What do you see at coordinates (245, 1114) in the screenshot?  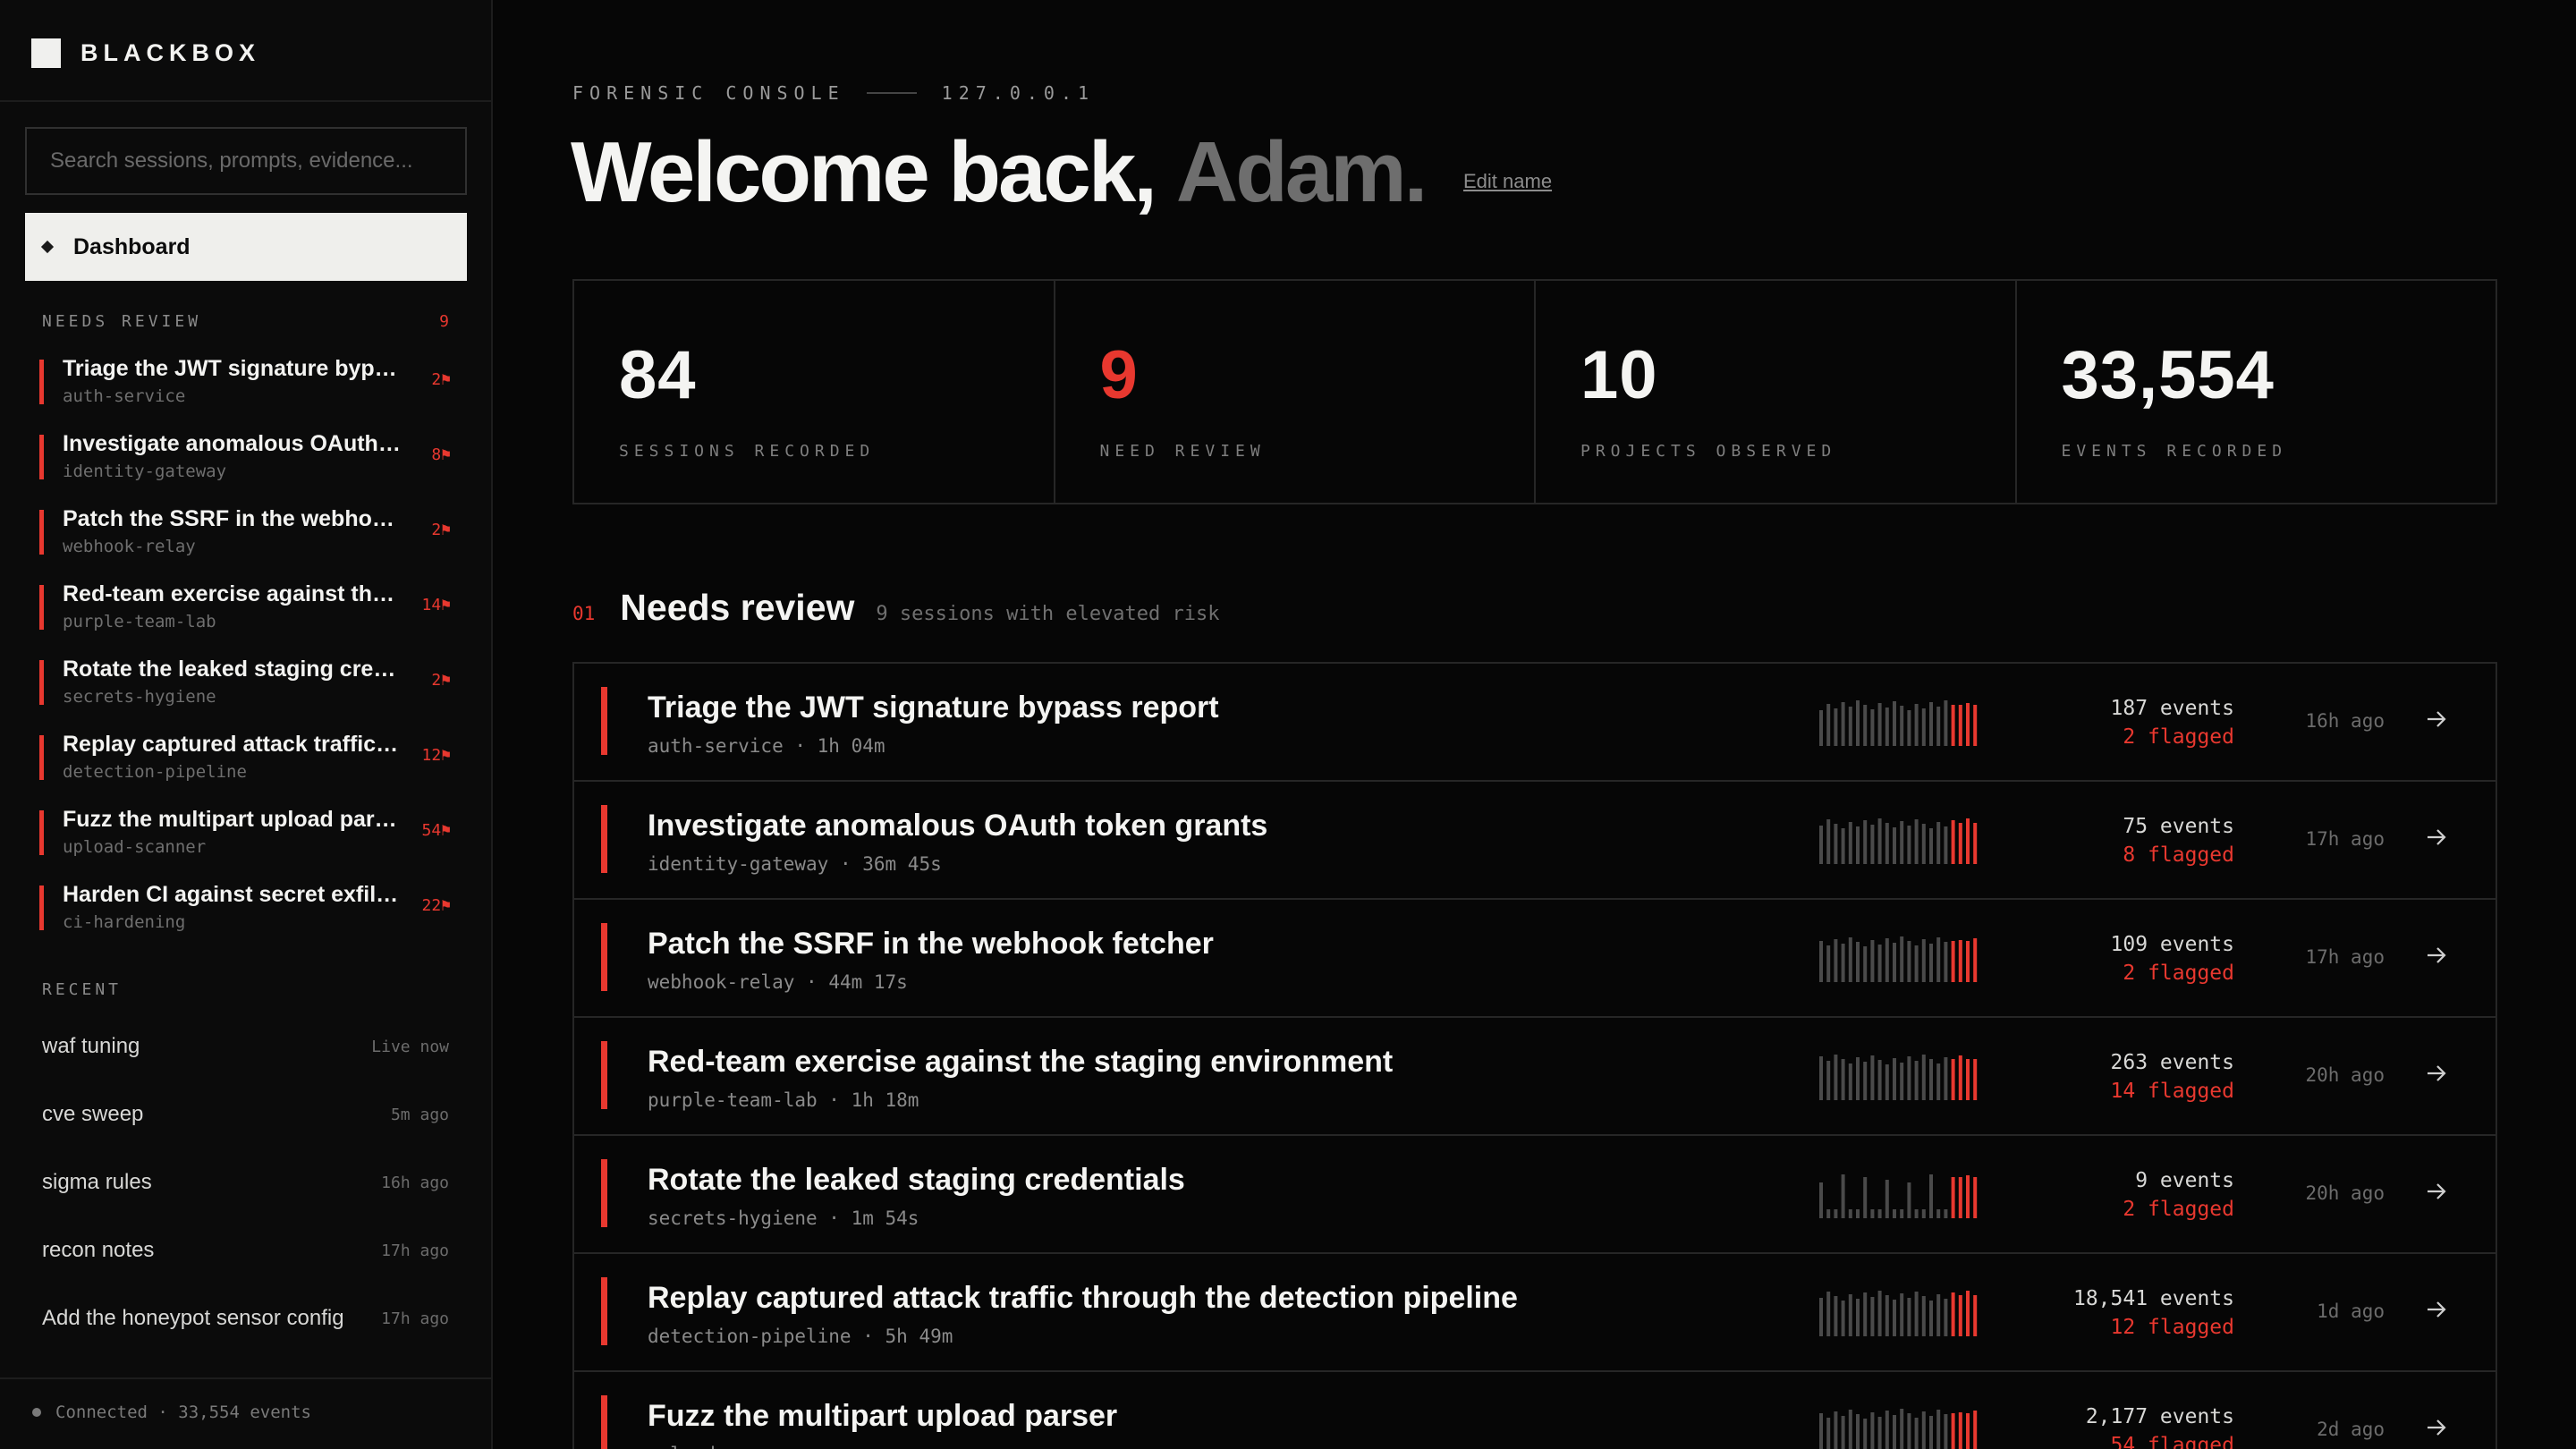 I see `recent-item: cve sweep 5m ago` at bounding box center [245, 1114].